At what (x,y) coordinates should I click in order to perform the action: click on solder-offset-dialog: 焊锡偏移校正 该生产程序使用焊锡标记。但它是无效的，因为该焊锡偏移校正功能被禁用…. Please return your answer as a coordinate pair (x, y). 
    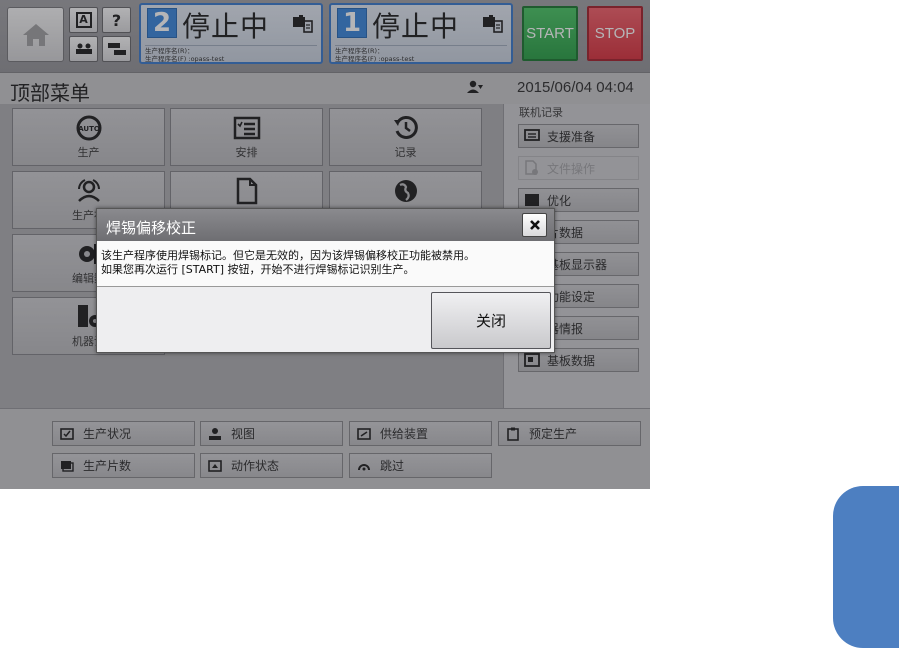
    Looking at the image, I should click on (325, 280).